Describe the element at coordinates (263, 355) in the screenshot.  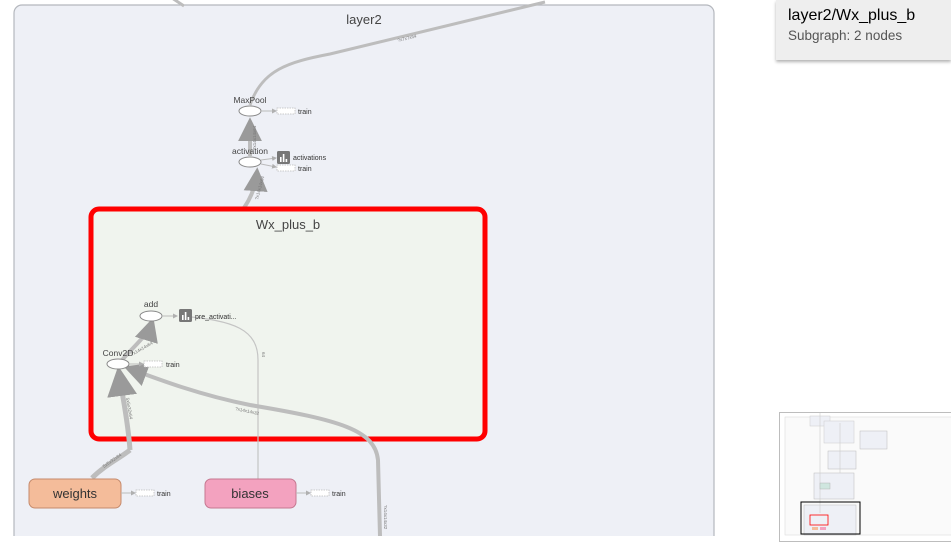
I see `edge-label-biases-add: 64` at that location.